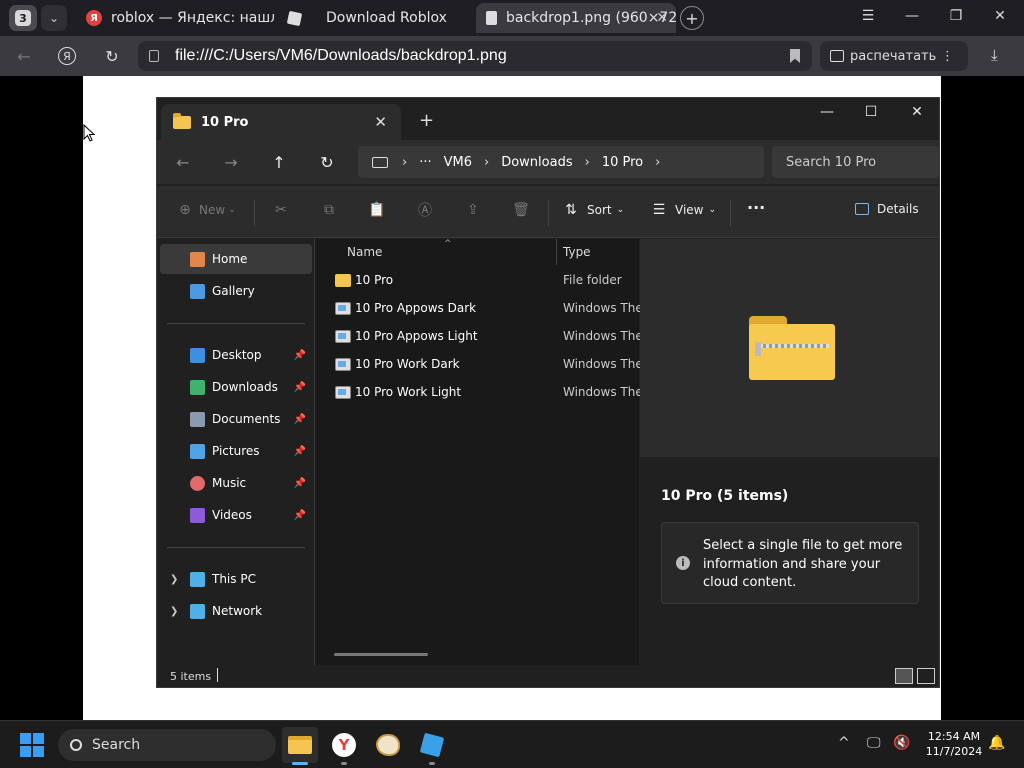  What do you see at coordinates (622, 162) in the screenshot?
I see `breadcrumb-10-pro: 10 Pro` at bounding box center [622, 162].